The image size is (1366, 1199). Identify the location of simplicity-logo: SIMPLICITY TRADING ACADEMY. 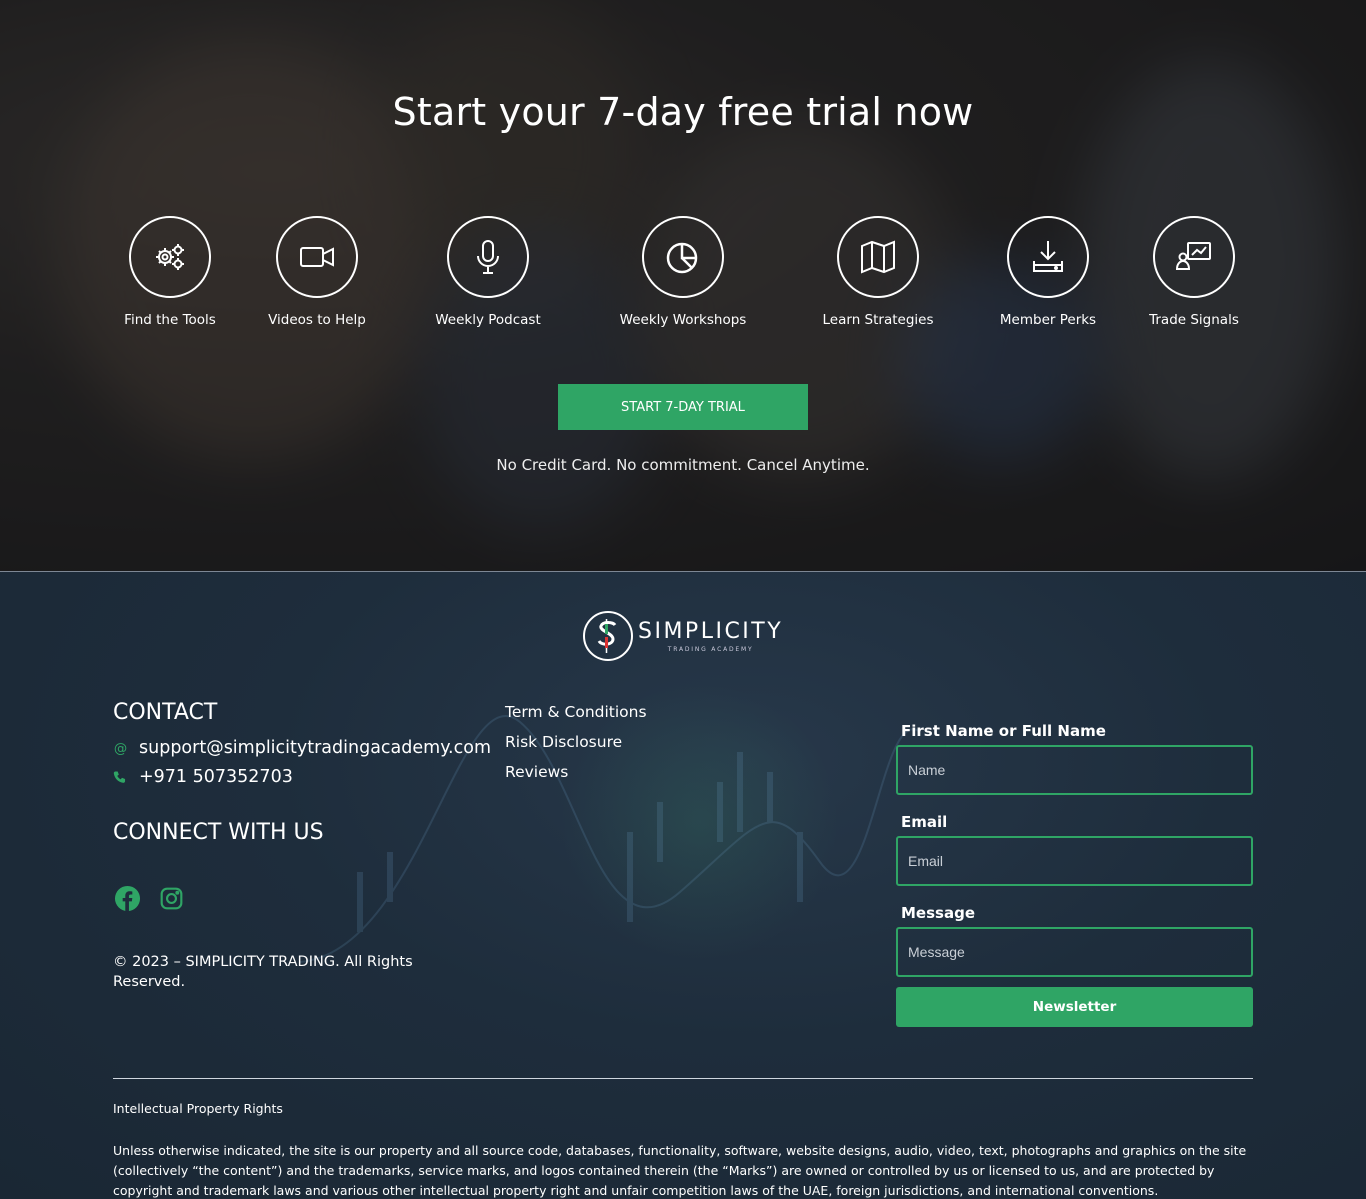
(682, 636).